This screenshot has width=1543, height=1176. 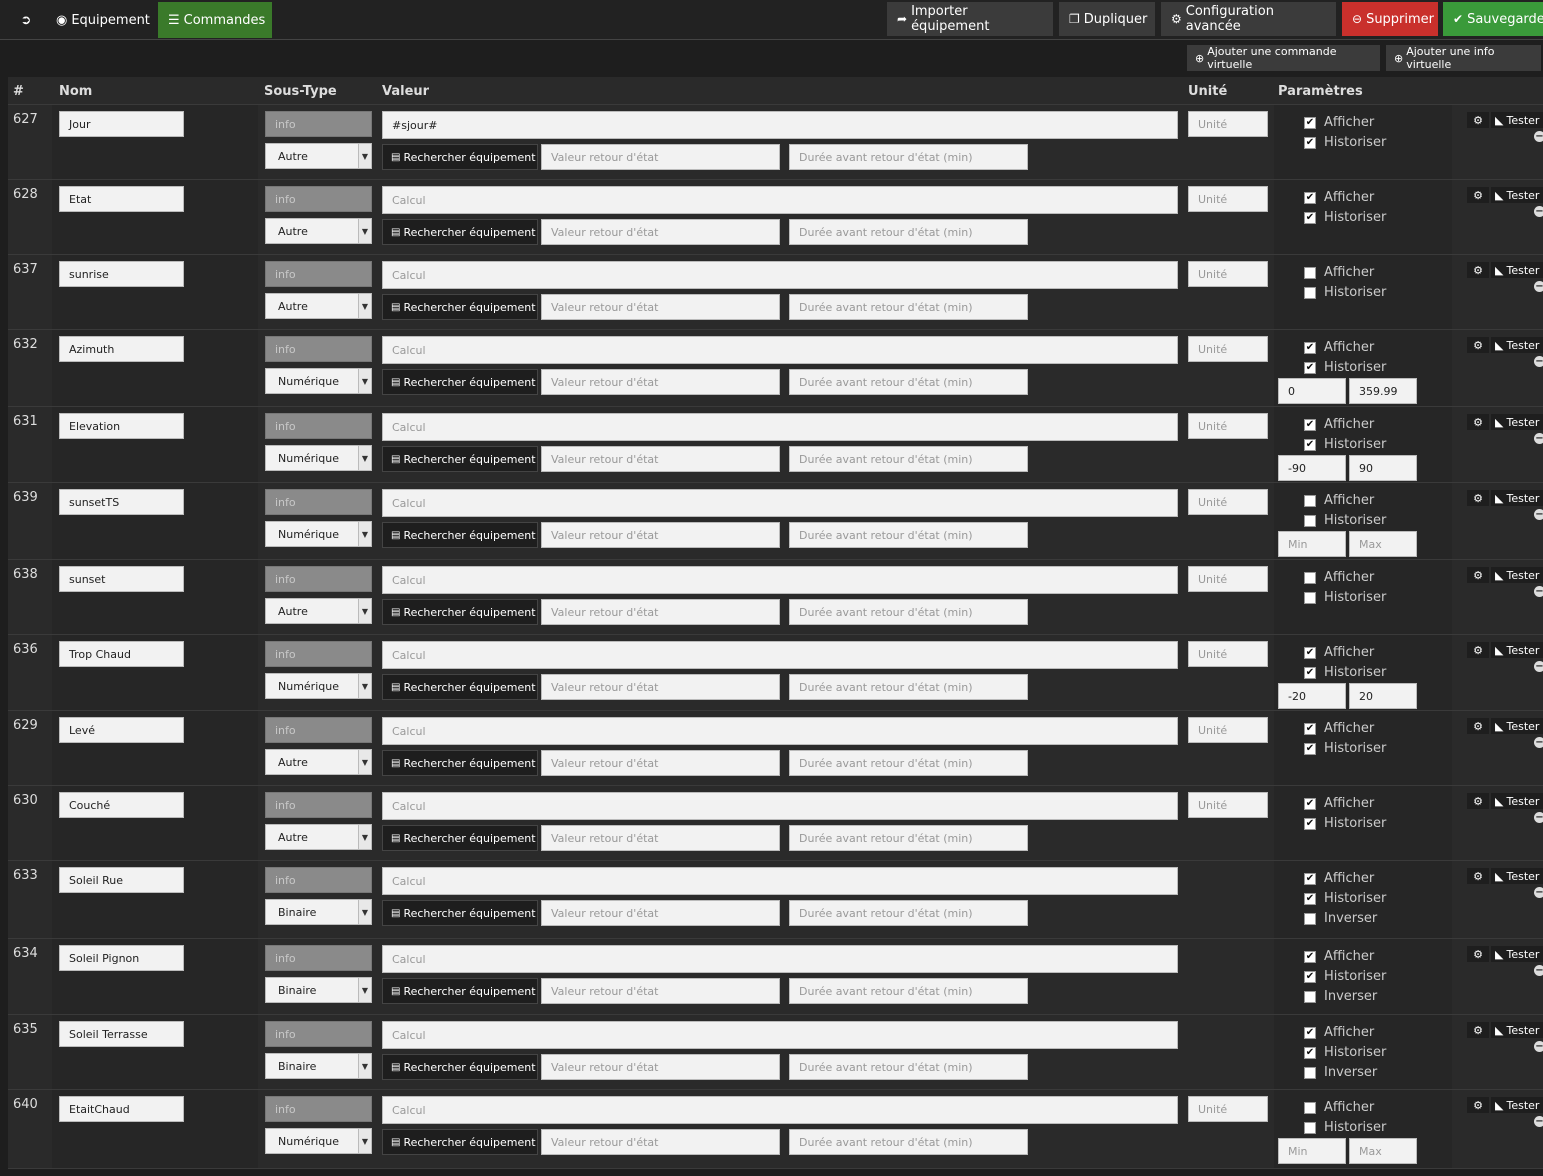 I want to click on name-input: sunrise, so click(x=121, y=274).